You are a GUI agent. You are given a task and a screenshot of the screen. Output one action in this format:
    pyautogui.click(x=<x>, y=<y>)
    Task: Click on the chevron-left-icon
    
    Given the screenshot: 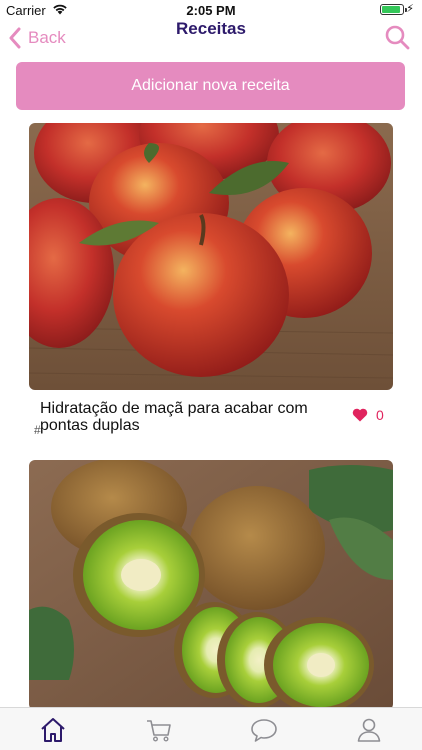 What is the action you would take?
    pyautogui.click(x=15, y=38)
    